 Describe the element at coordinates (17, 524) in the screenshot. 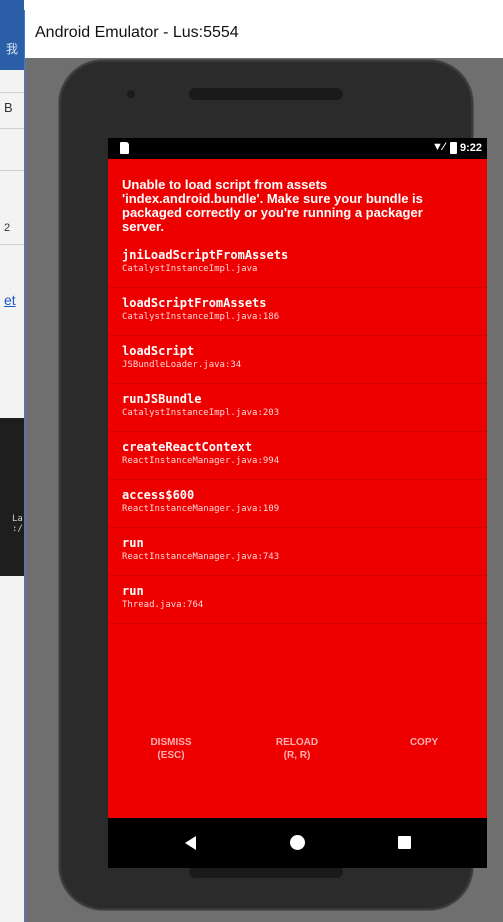

I see `background-terminal-text: La :/` at that location.